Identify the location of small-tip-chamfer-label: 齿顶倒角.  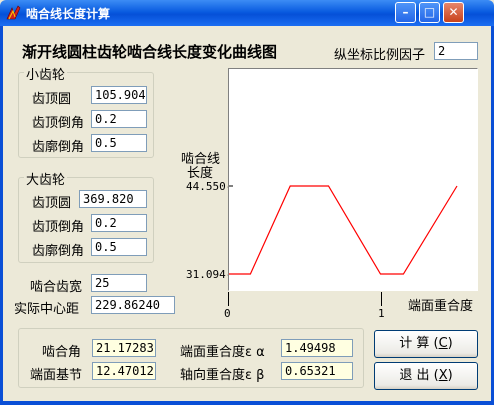
(58, 123).